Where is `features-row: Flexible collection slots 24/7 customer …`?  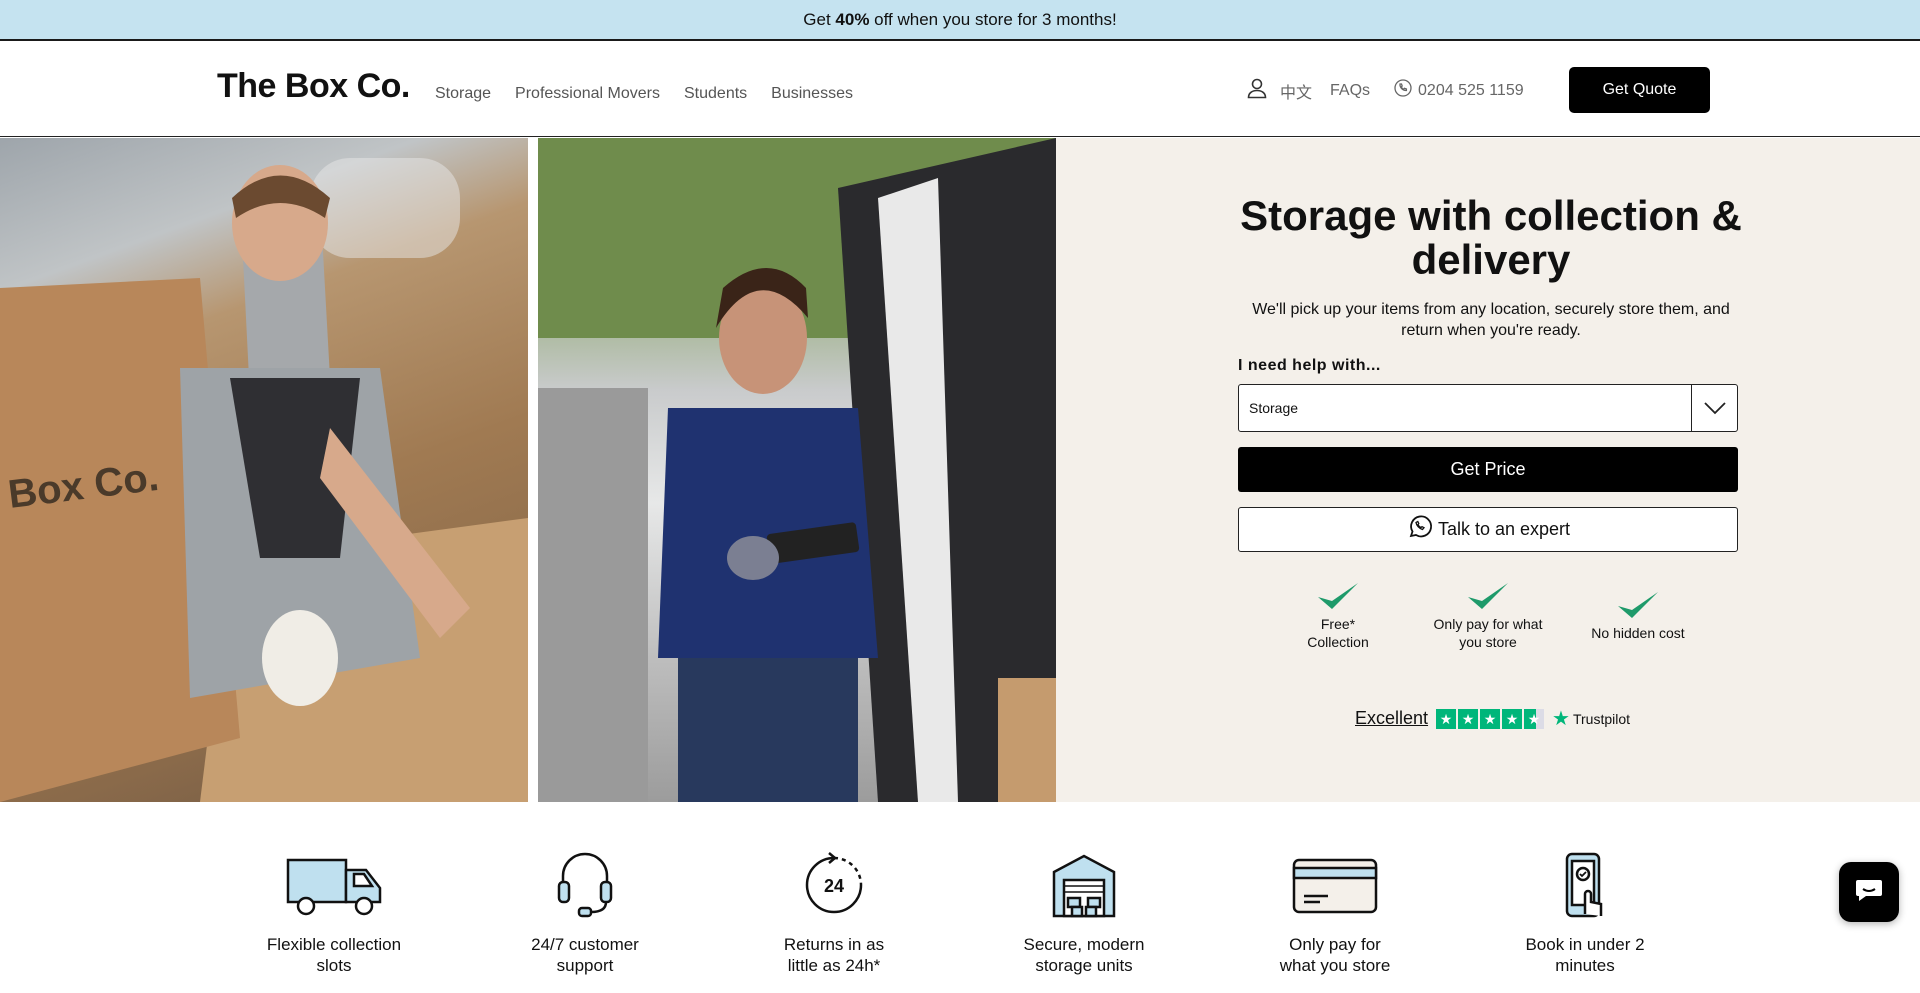
features-row: Flexible collection slots 24/7 customer … is located at coordinates (960, 922).